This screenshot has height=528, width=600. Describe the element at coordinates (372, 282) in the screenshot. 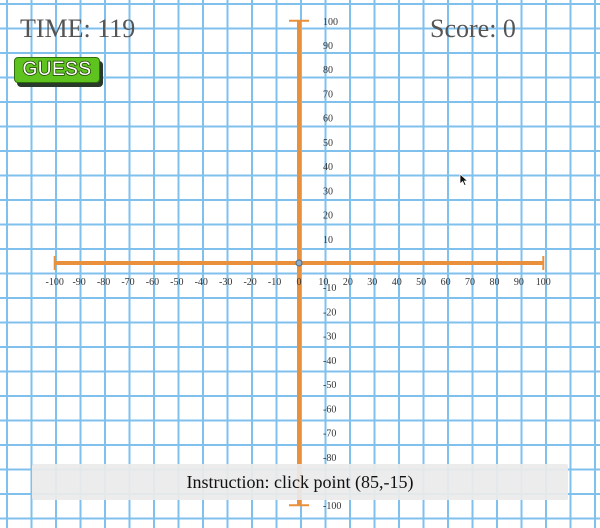

I see `x-tick-label: 30` at that location.